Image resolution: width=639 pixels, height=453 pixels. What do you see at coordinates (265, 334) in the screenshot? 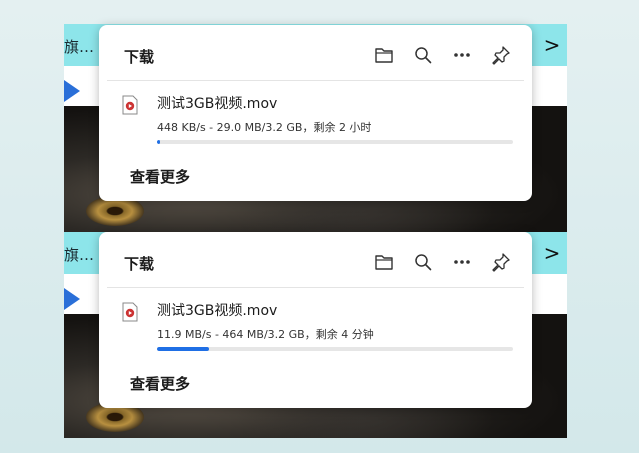
I see `download-status: 11.9 MB/s - 464 MB/3.2 GB，剩余 4 分钟` at bounding box center [265, 334].